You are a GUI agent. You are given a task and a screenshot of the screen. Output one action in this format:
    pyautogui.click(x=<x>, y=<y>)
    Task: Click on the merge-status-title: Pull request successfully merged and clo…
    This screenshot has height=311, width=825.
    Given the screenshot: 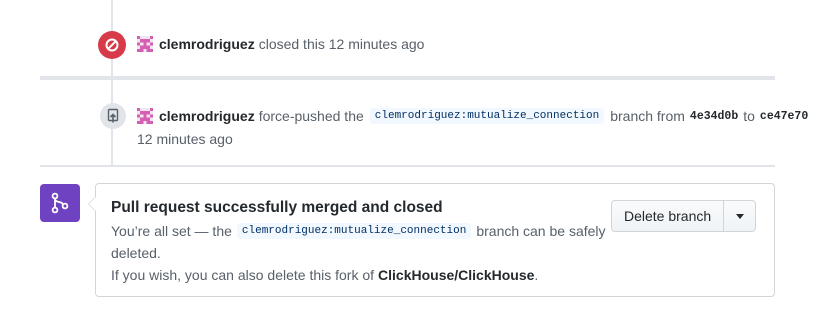 What is the action you would take?
    pyautogui.click(x=277, y=207)
    